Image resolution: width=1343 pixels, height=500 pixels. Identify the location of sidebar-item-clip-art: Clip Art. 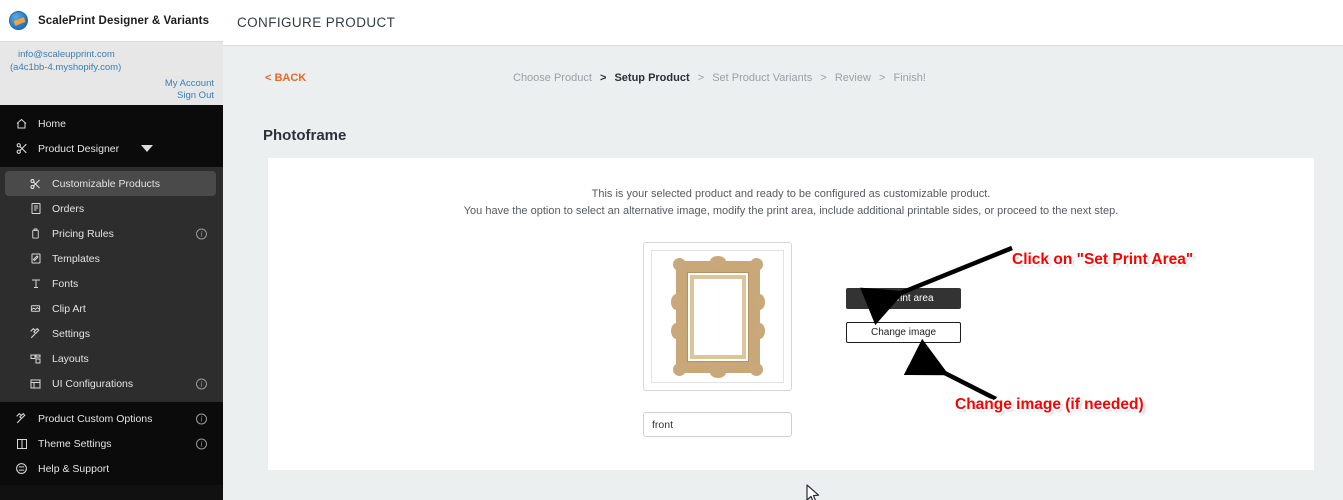
(111, 308).